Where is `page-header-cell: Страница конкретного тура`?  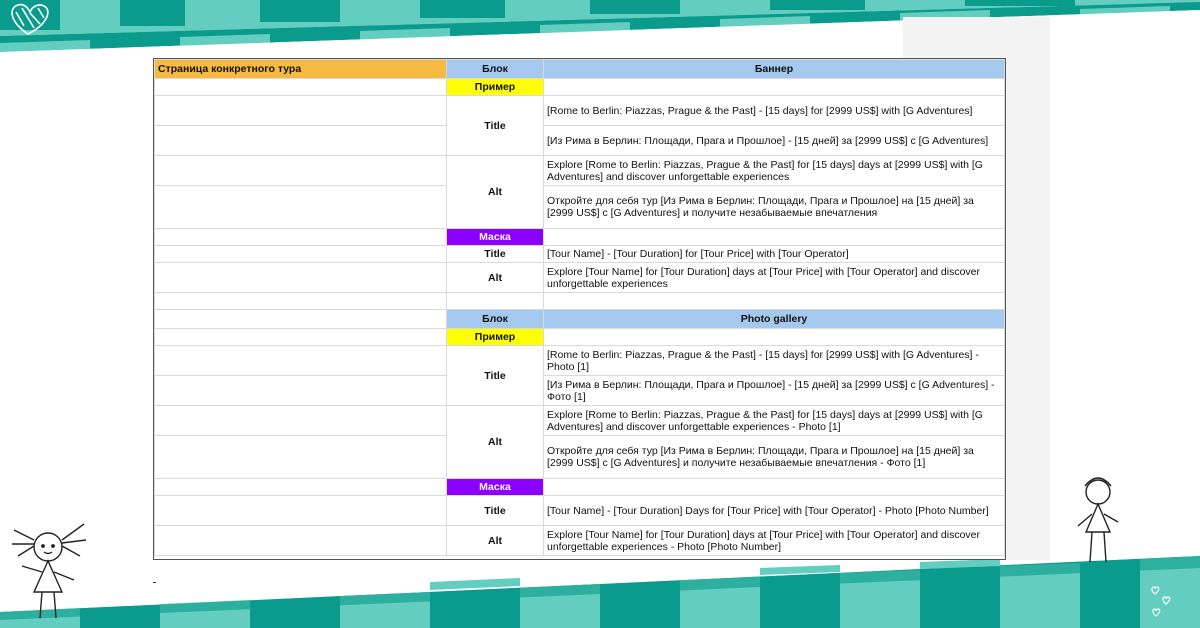 page-header-cell: Страница конкретного тура is located at coordinates (300, 69).